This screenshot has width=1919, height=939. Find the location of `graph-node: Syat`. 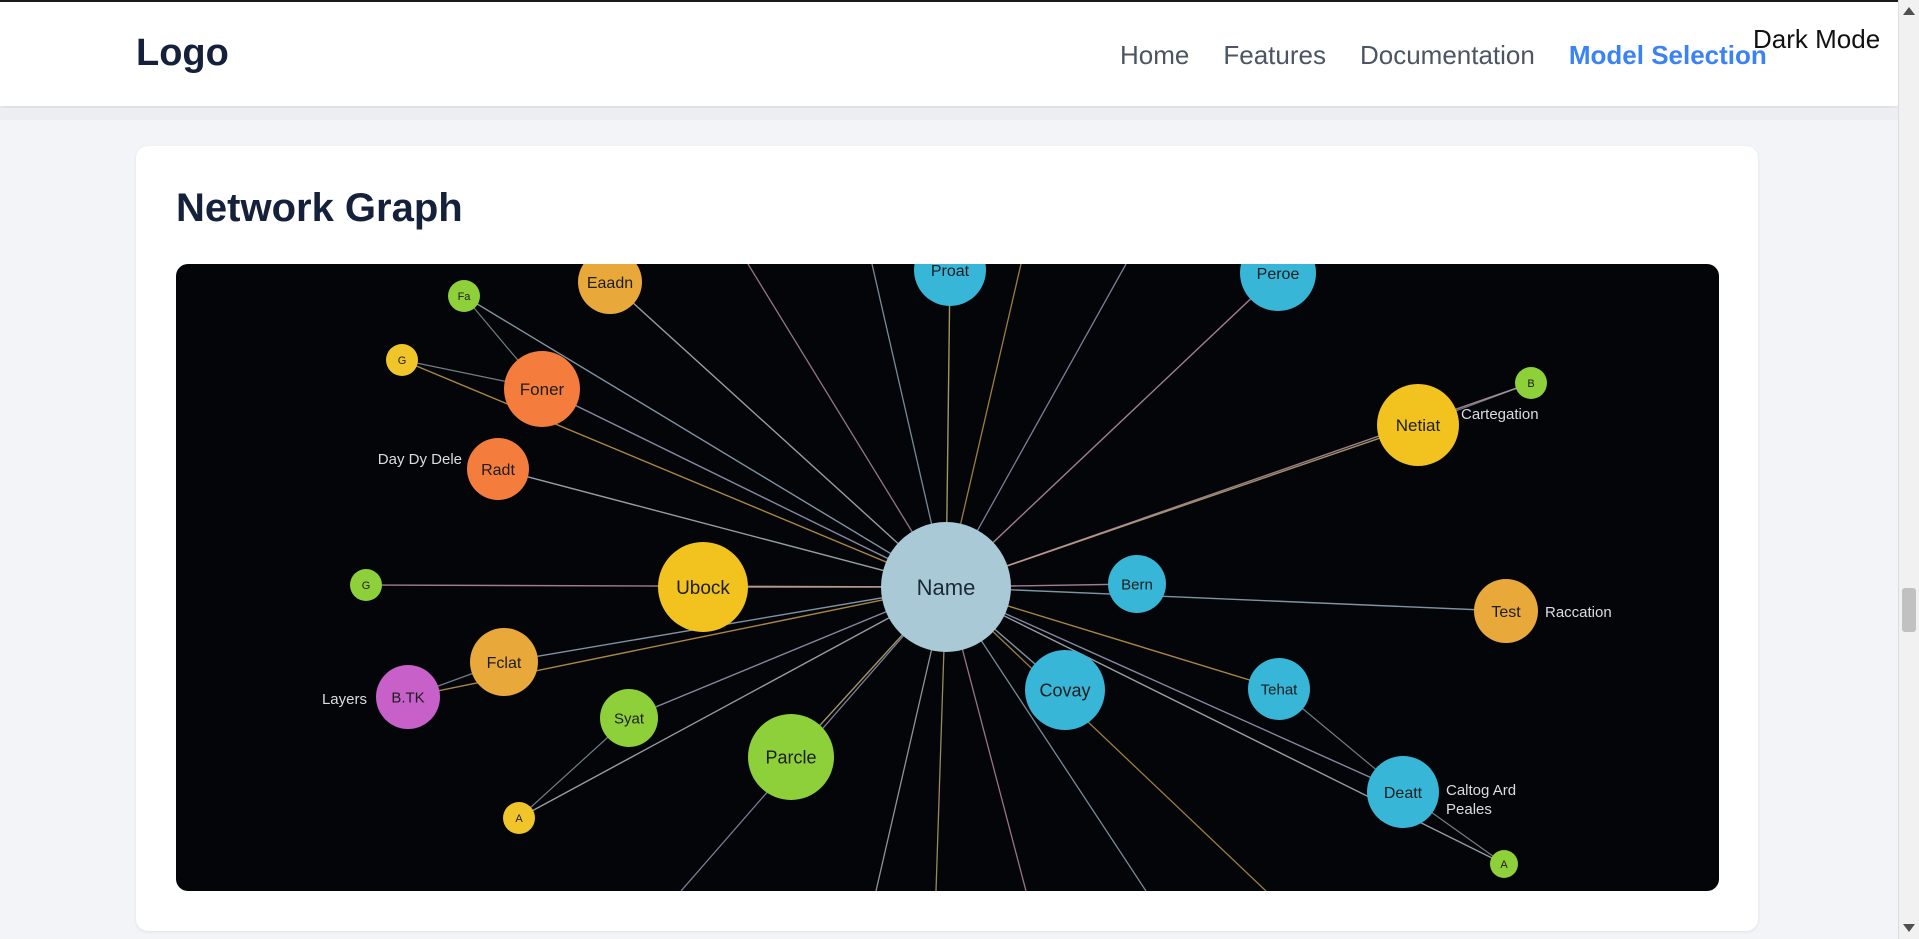

graph-node: Syat is located at coordinates (629, 718).